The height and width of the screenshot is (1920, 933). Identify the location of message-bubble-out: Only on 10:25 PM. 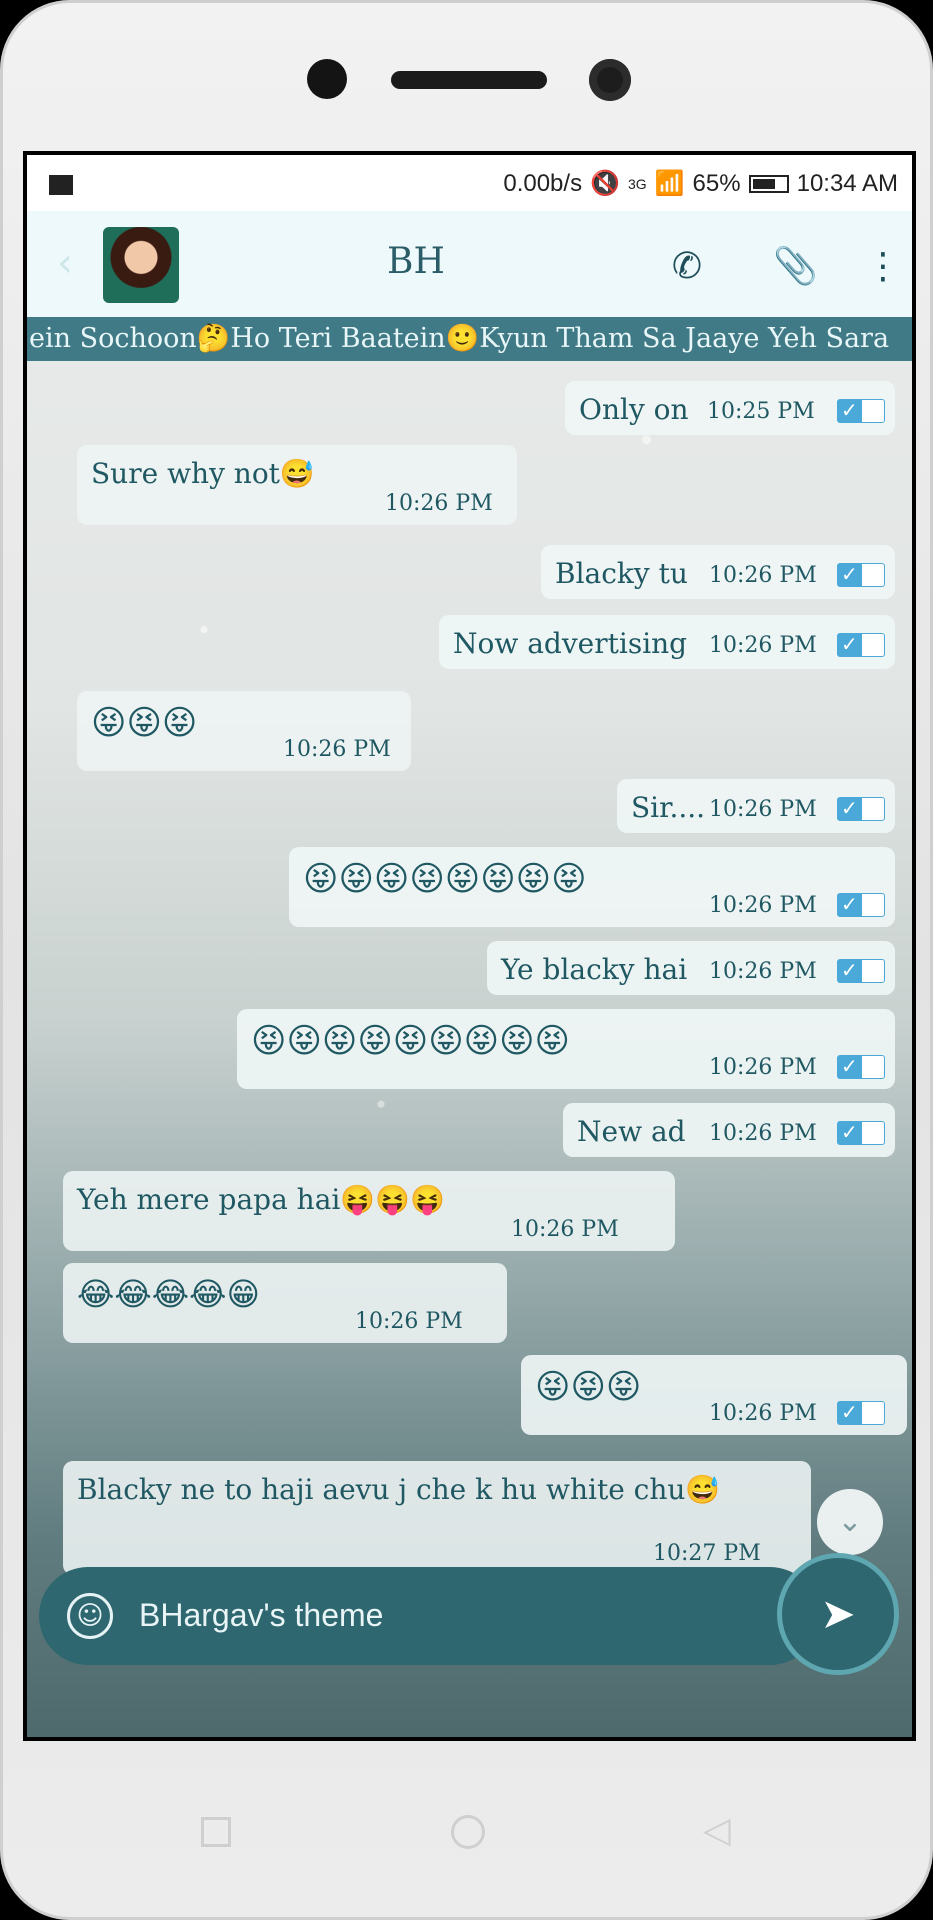
(730, 408).